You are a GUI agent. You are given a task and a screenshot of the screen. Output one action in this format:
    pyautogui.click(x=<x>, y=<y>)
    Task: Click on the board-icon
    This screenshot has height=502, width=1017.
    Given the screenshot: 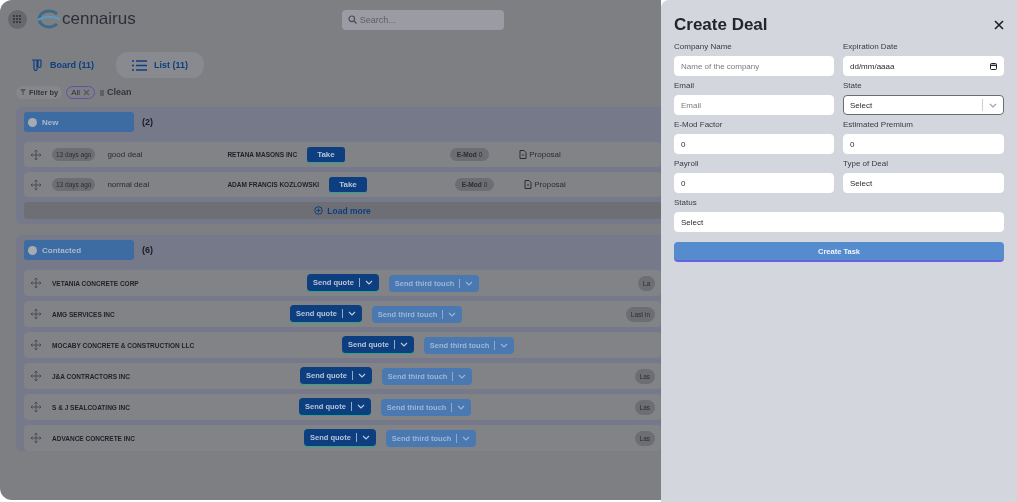 What is the action you would take?
    pyautogui.click(x=36, y=65)
    